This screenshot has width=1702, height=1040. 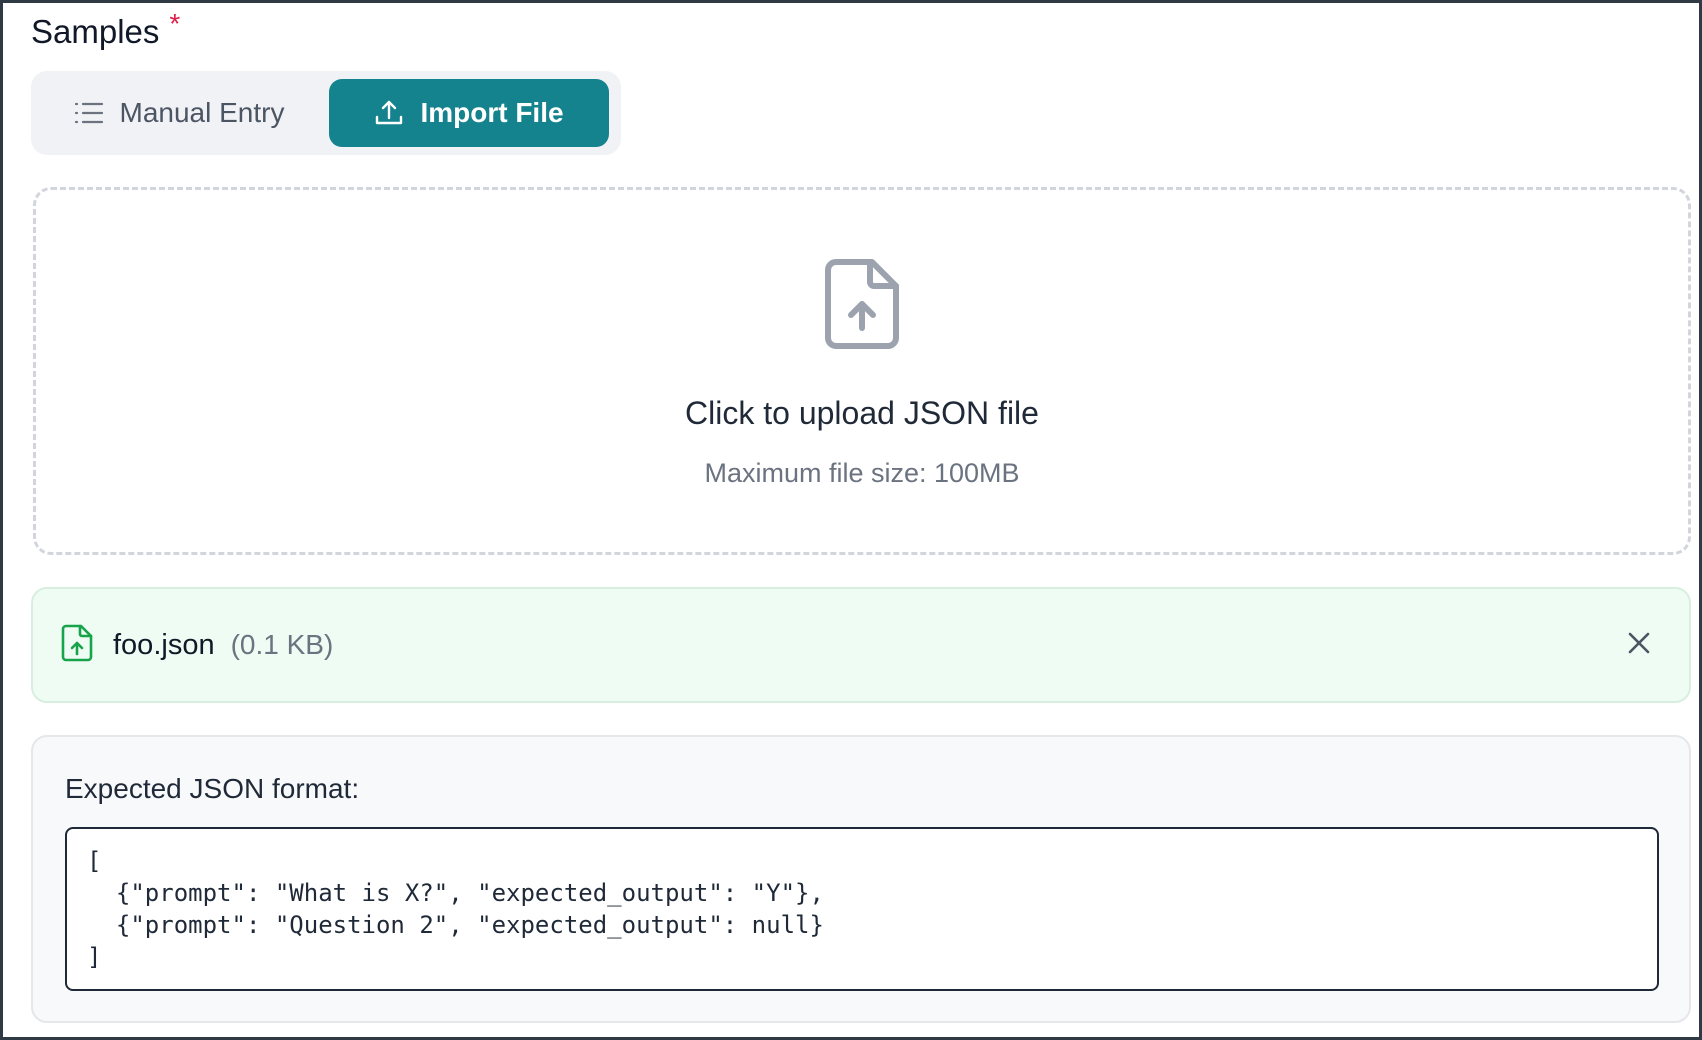 I want to click on tab-manual-entry: Manual Entry, so click(x=179, y=113).